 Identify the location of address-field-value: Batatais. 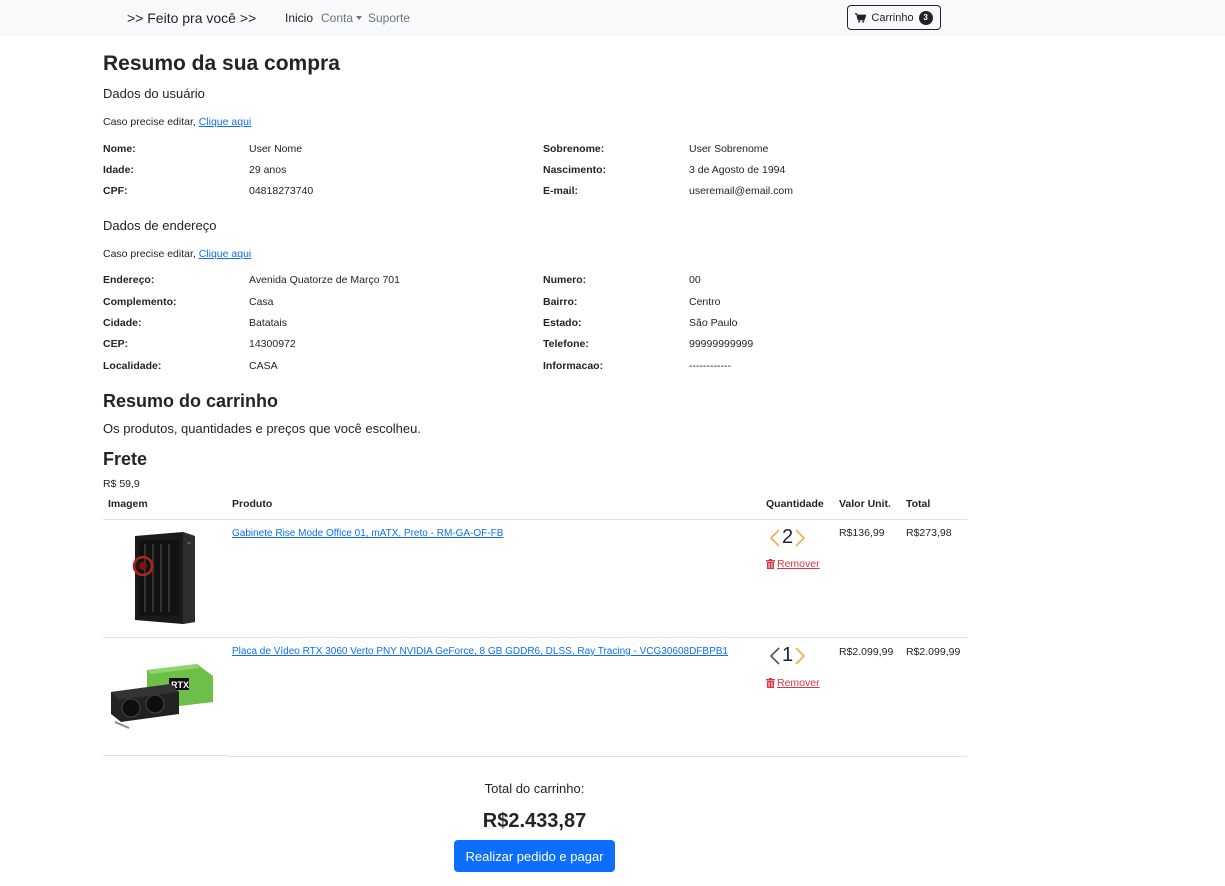
(268, 323).